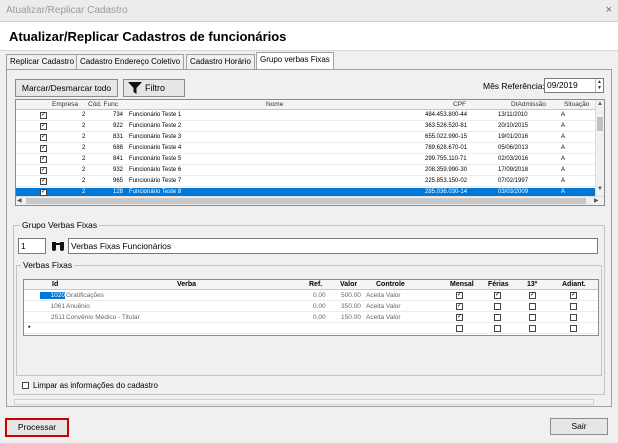  What do you see at coordinates (513, 137) in the screenshot?
I see `cell-adm: 19/01/2016` at bounding box center [513, 137].